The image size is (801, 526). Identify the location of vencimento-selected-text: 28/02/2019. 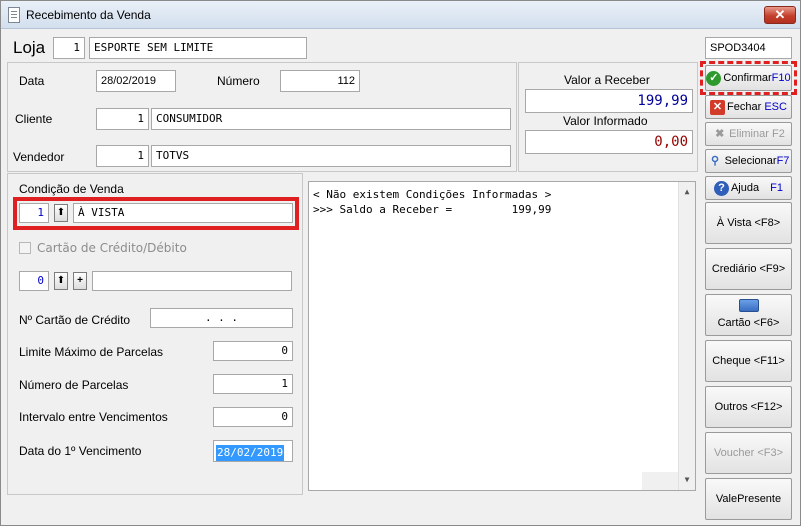
(250, 453).